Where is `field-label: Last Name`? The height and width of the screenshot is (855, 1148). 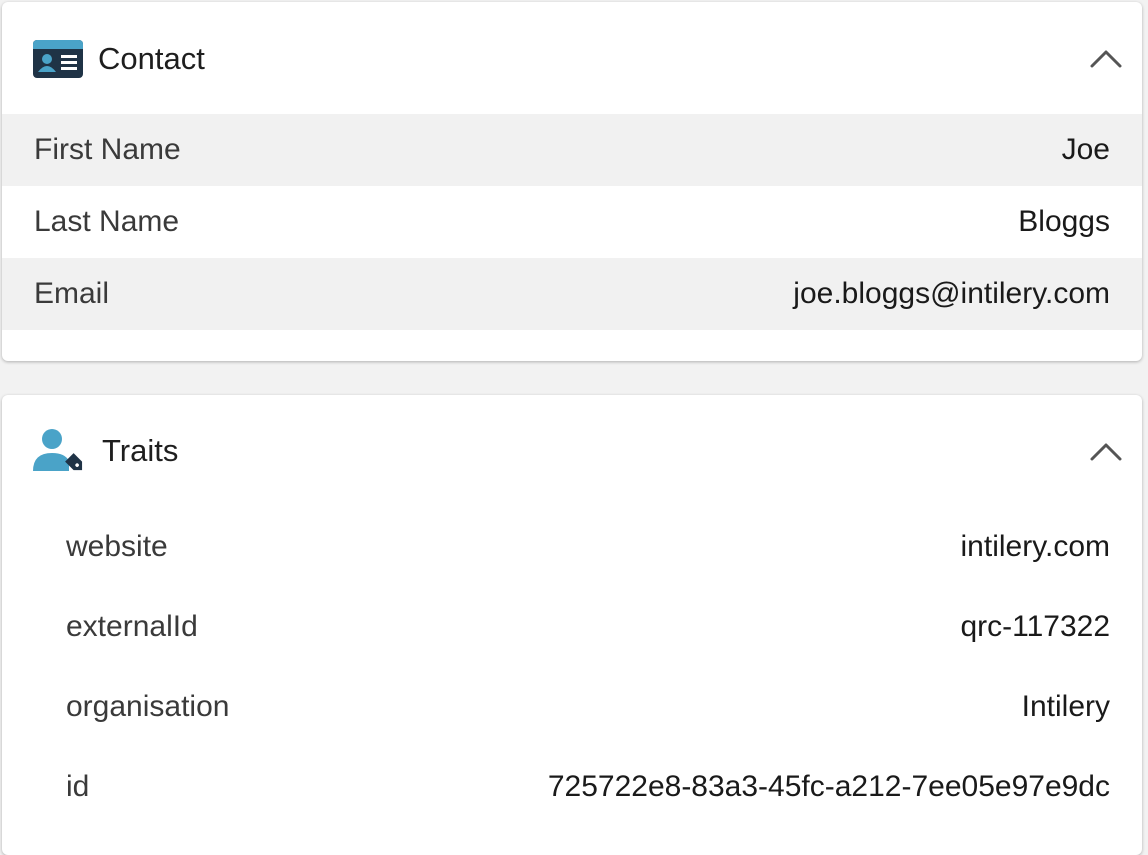 field-label: Last Name is located at coordinates (107, 221).